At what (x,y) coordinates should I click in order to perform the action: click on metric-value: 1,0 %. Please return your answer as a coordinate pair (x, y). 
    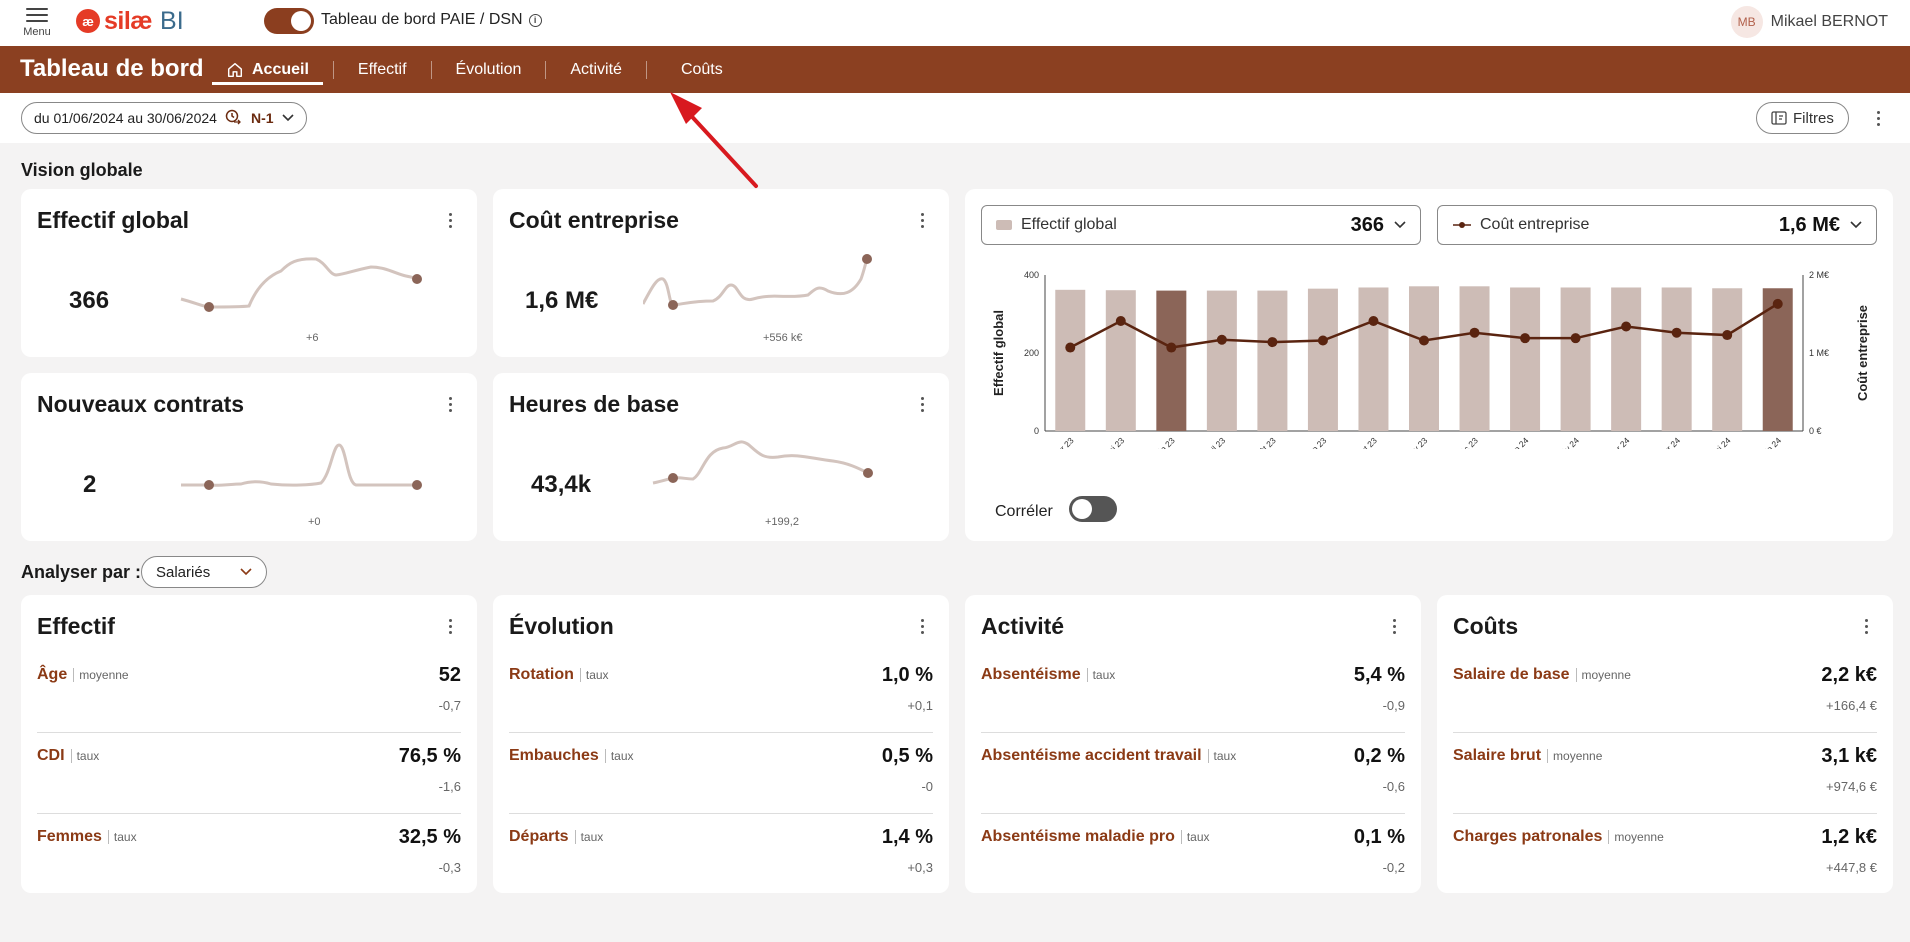
    Looking at the image, I should click on (907, 675).